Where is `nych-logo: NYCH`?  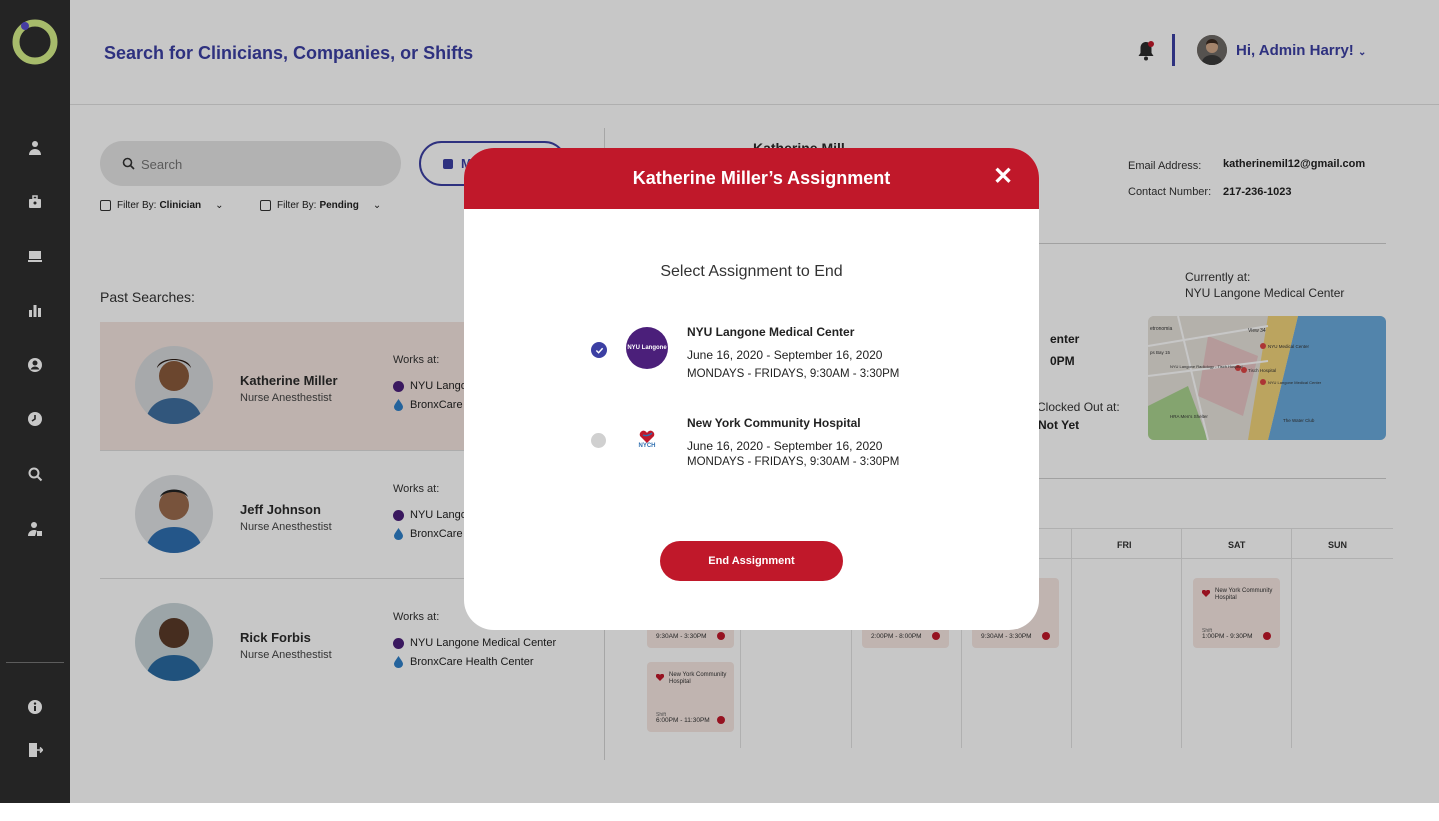
nych-logo: NYCH is located at coordinates (647, 439).